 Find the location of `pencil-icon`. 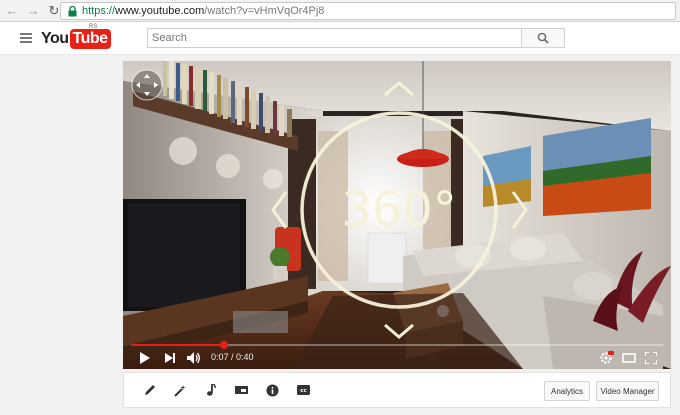

pencil-icon is located at coordinates (150, 390).